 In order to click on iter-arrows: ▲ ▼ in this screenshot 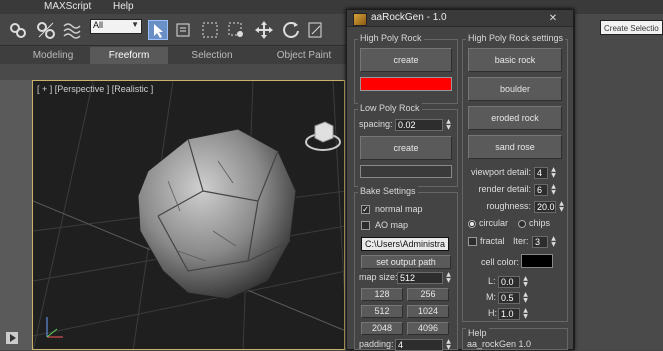, I will do `click(553, 242)`.